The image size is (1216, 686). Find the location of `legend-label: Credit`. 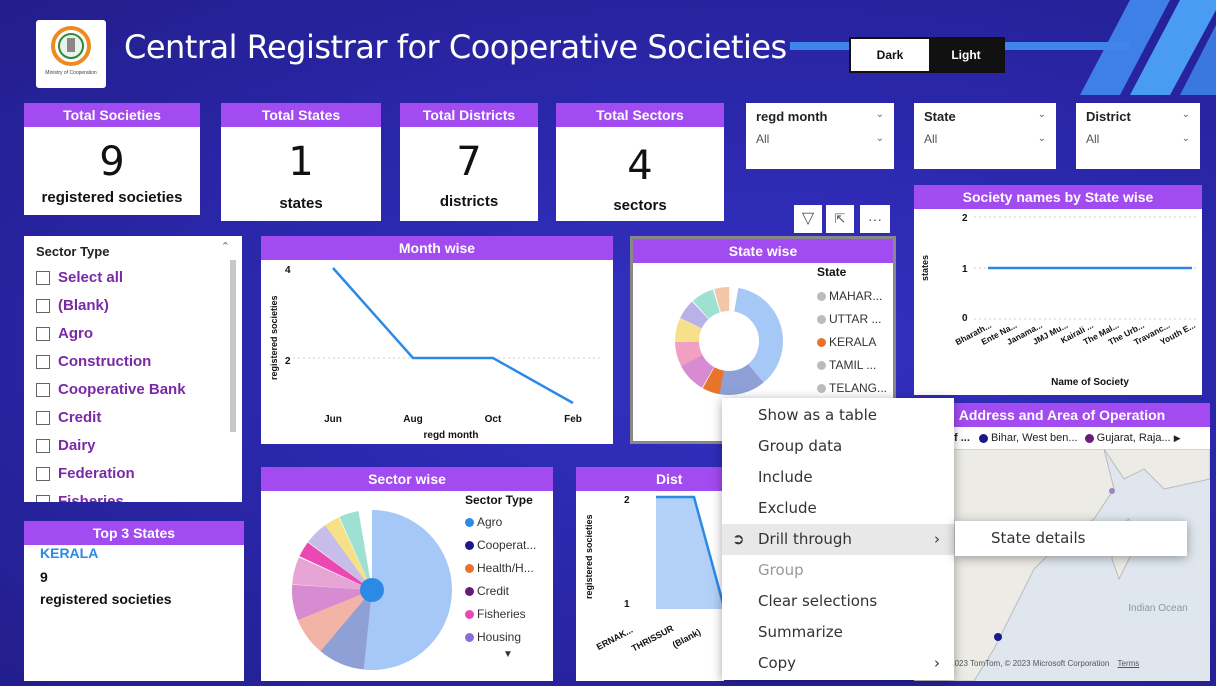

legend-label: Credit is located at coordinates (493, 591).